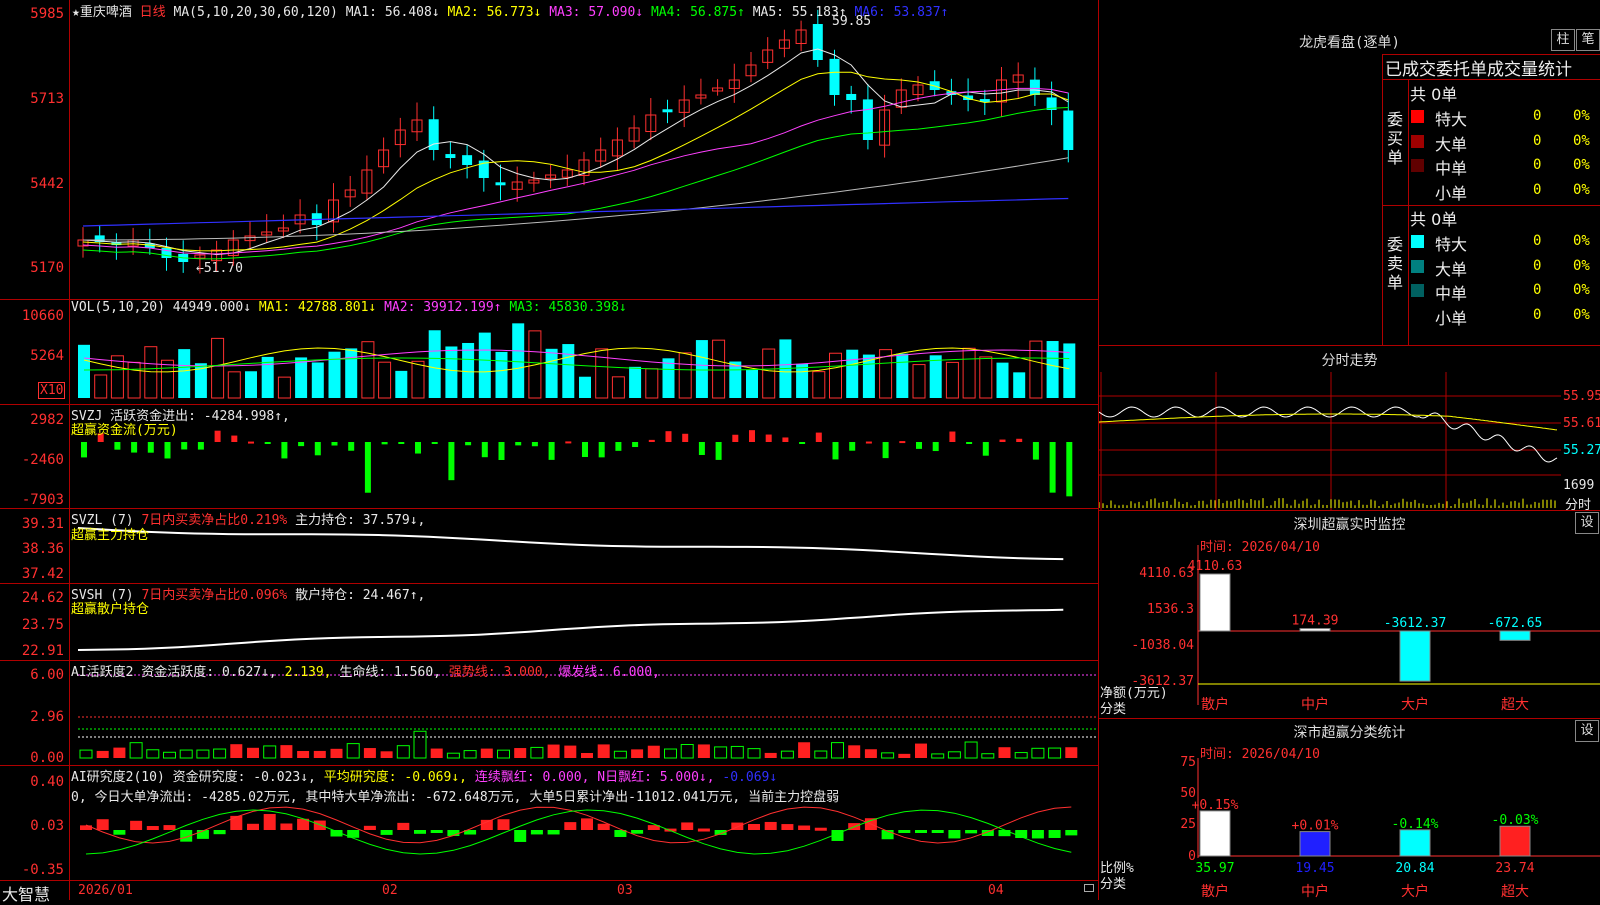 The height and width of the screenshot is (905, 1600). Describe the element at coordinates (1113, 709) in the screenshot. I see `monitor-xlabel: 分类` at that location.